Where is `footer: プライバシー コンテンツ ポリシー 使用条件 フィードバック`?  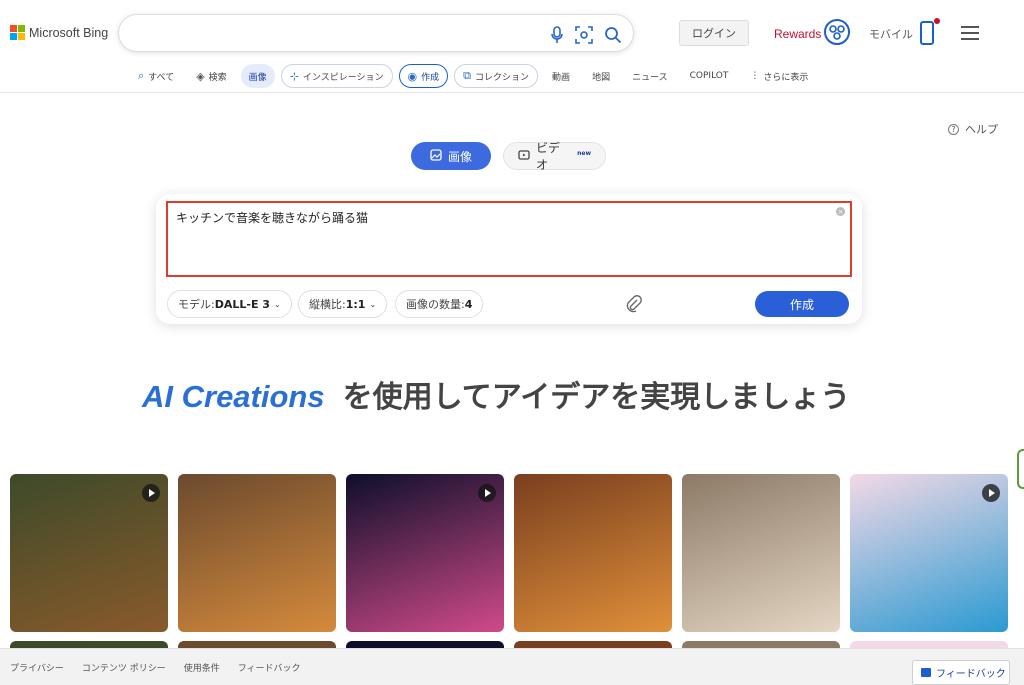 footer: プライバシー コンテンツ ポリシー 使用条件 フィードバック is located at coordinates (512, 666).